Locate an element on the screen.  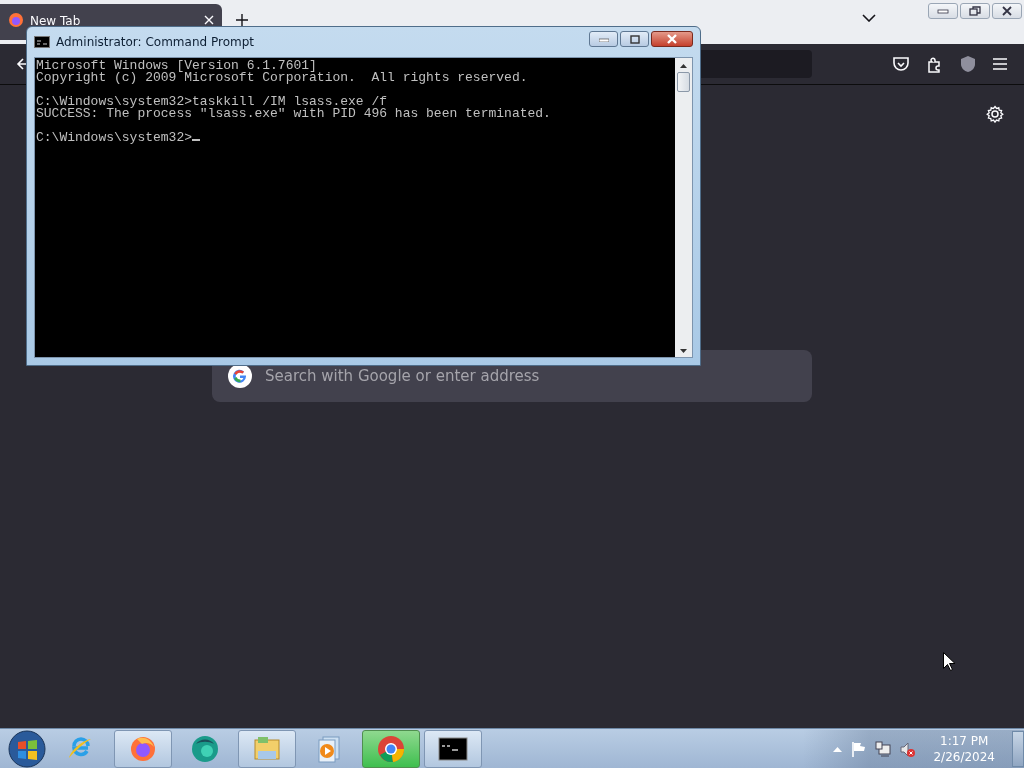
tab-label: New Tab is located at coordinates (56, 21).